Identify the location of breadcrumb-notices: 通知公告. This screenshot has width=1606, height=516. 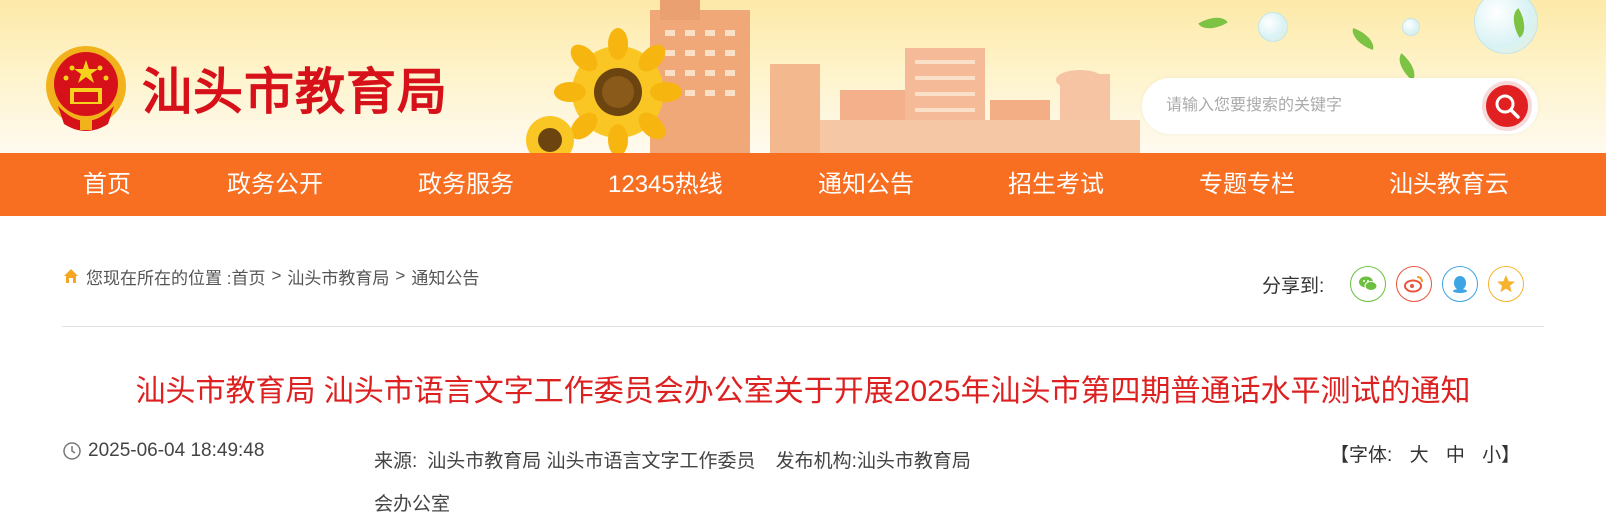
(445, 276).